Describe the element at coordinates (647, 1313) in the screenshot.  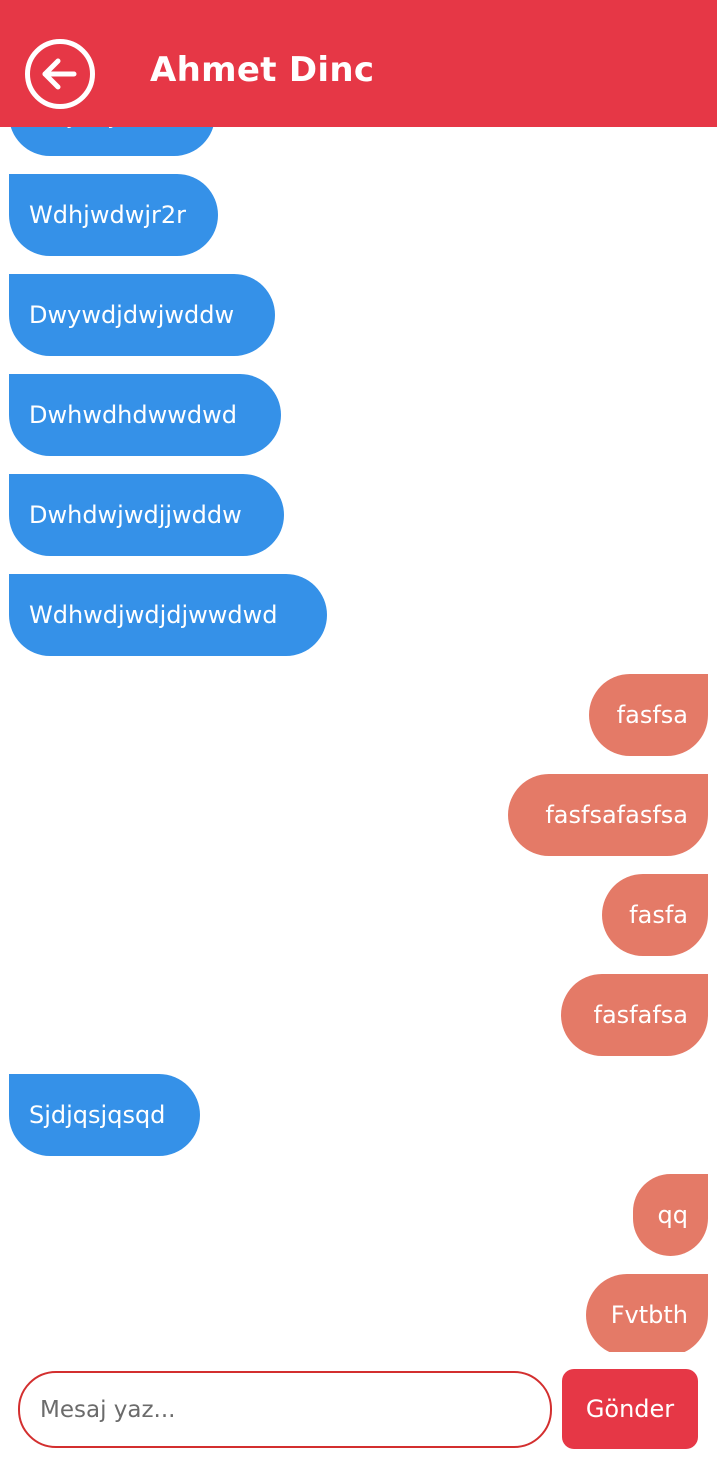
I see `message-bubble-outgoing: Fvtbth` at that location.